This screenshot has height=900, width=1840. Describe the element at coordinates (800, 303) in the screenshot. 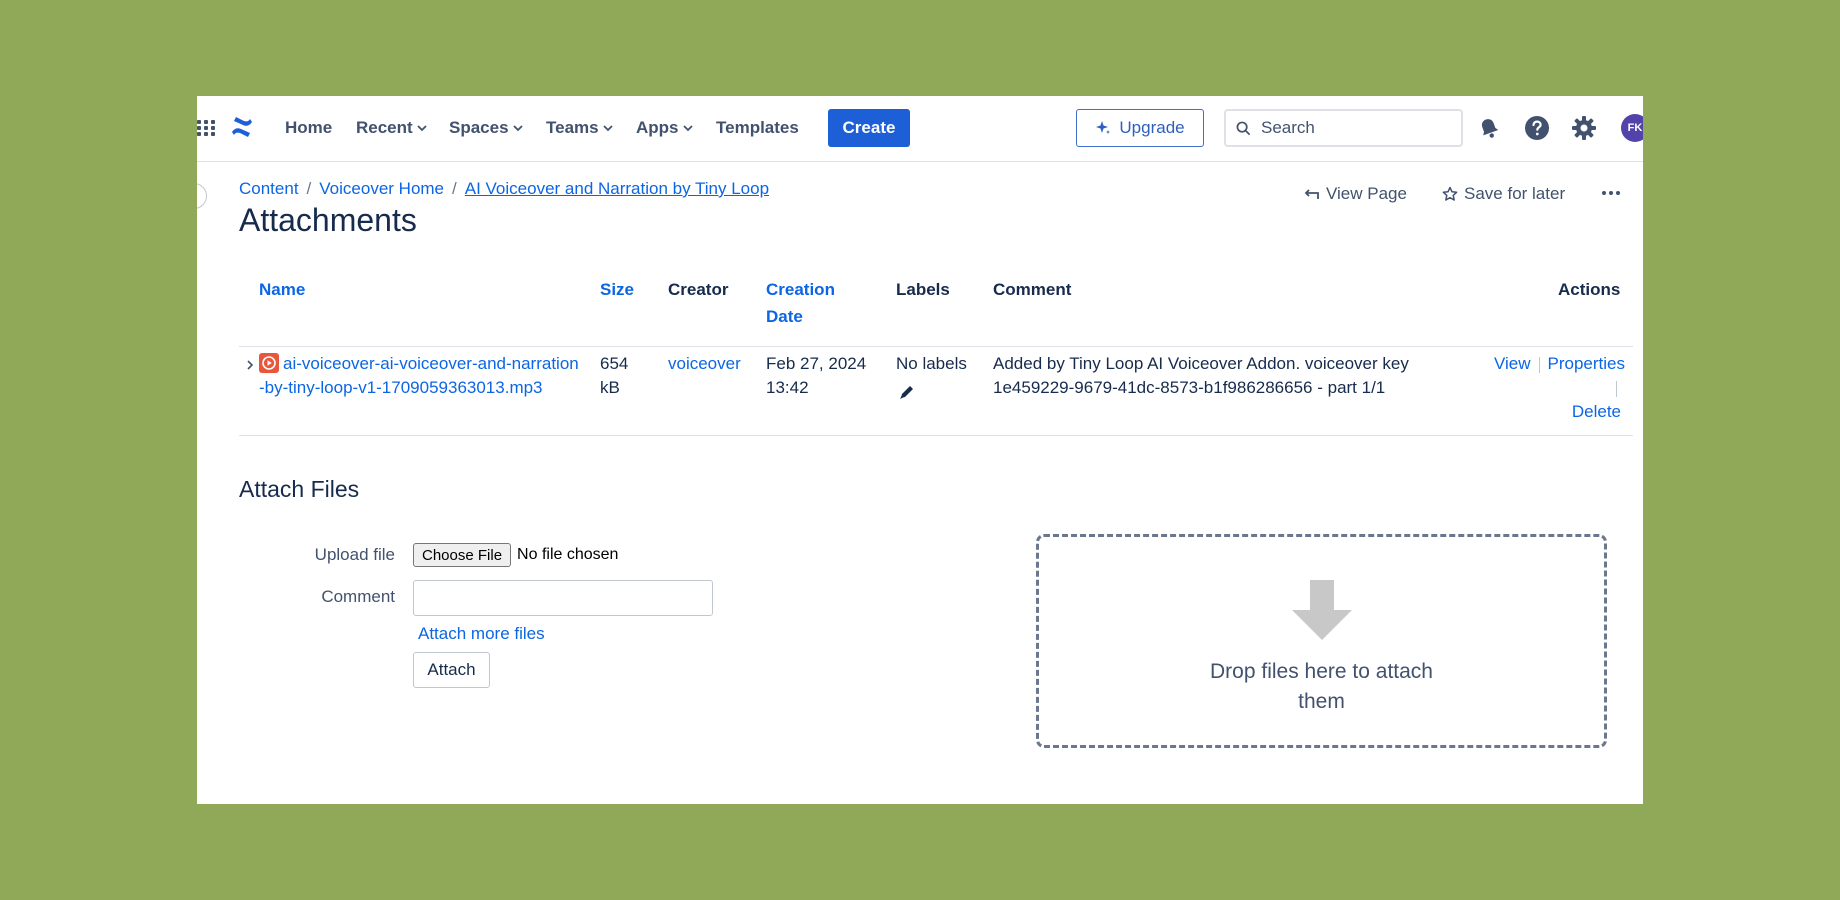

I see `column-header-creation-date: Creation Date` at that location.